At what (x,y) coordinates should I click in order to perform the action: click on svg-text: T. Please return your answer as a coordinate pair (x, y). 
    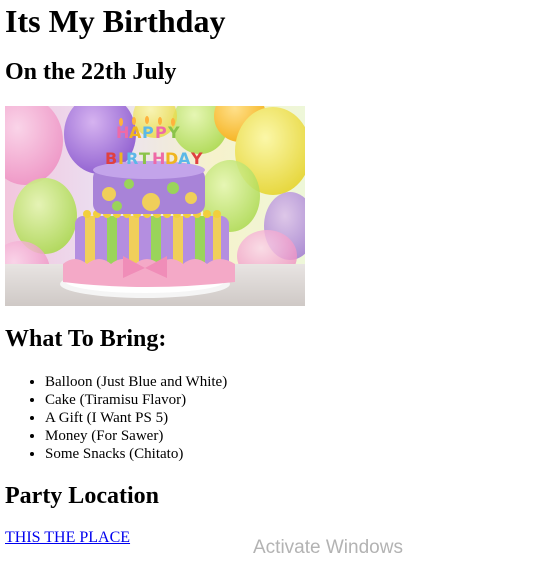
    Looking at the image, I should click on (144, 158).